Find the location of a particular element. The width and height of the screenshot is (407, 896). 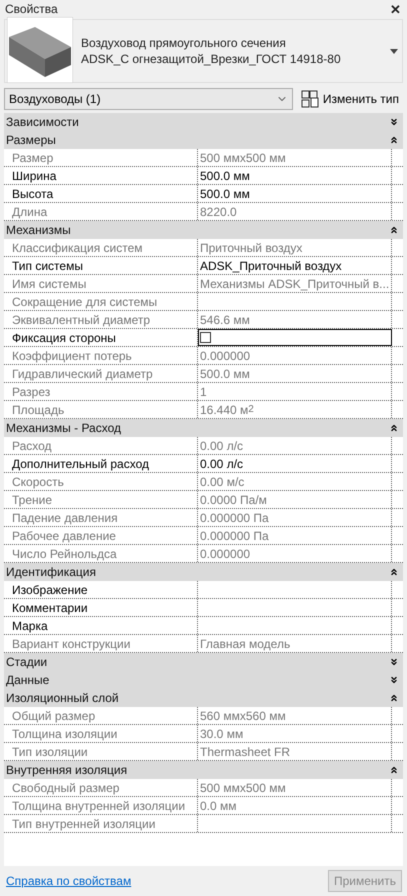

property-name: Рабочее давление is located at coordinates (101, 535).